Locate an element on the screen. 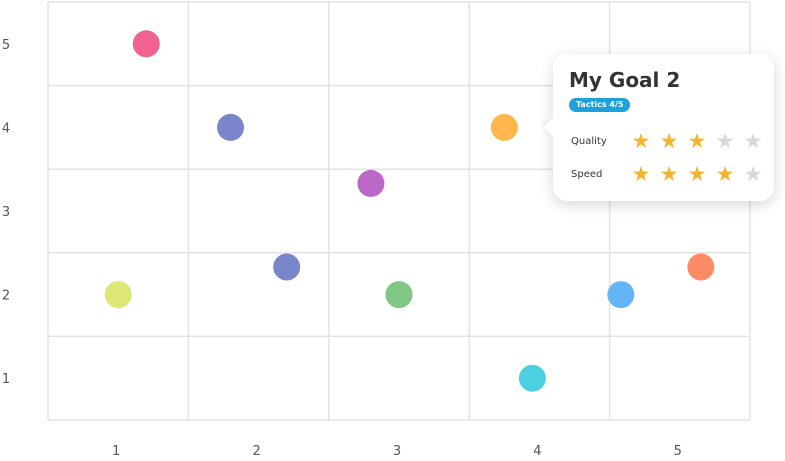 This screenshot has height=461, width=785. rating-row-speed: Speed ★ ★ ★ ★ ★ is located at coordinates (669, 174).